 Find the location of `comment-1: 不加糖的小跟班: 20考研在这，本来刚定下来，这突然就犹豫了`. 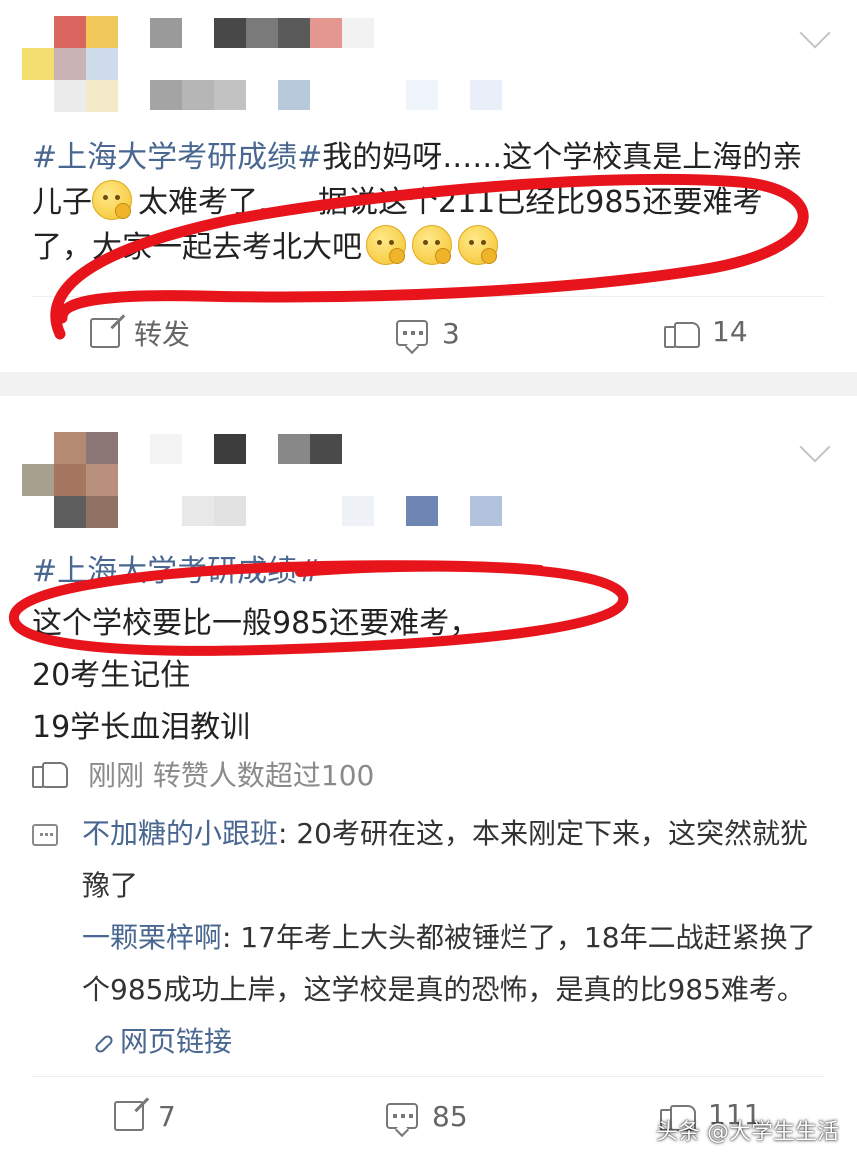

comment-1: 不加糖的小跟班: 20考研在这，本来刚定下来，这突然就犹豫了 is located at coordinates (452, 860).